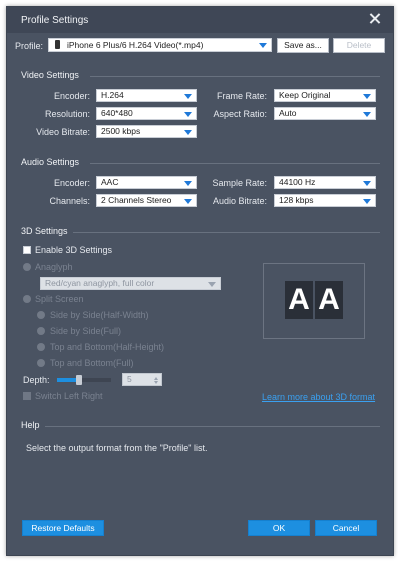 The height and width of the screenshot is (561, 398). Describe the element at coordinates (59, 299) in the screenshot. I see `split-screen-label: Split Screen` at that location.